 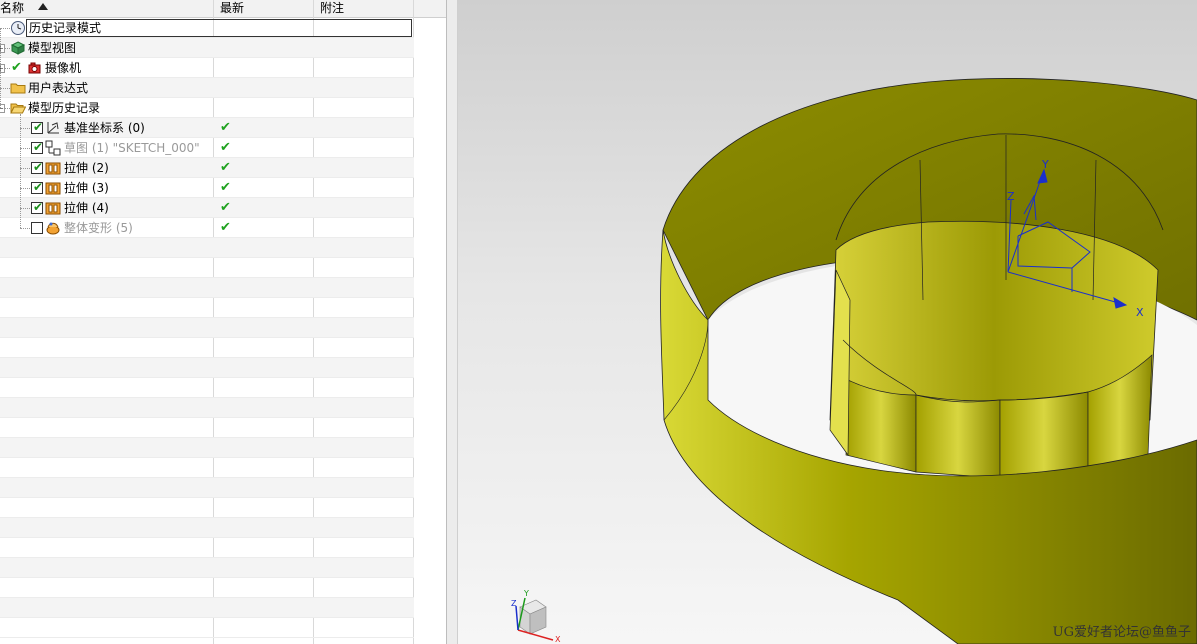 What do you see at coordinates (16, 67) in the screenshot?
I see `visibility-check-icon: ✔` at bounding box center [16, 67].